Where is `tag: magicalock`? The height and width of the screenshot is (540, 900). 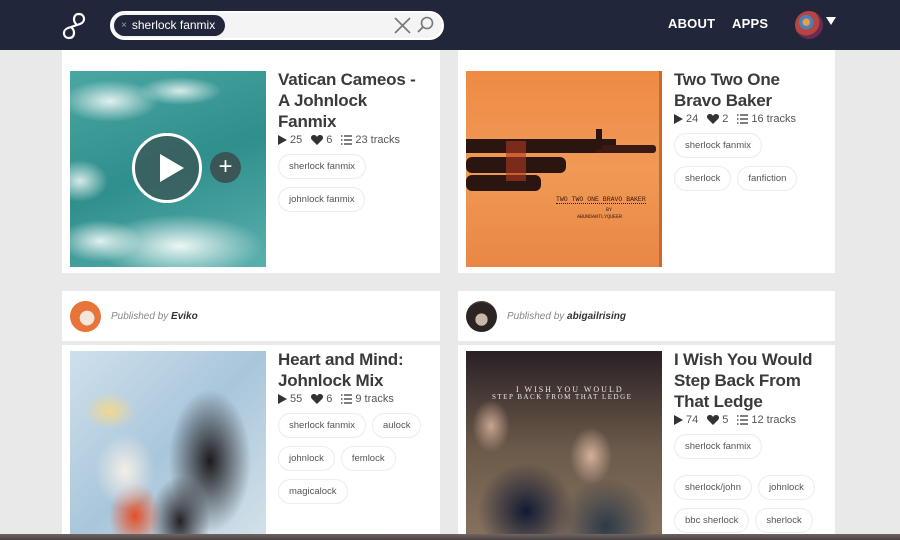
tag: magicalock is located at coordinates (313, 491).